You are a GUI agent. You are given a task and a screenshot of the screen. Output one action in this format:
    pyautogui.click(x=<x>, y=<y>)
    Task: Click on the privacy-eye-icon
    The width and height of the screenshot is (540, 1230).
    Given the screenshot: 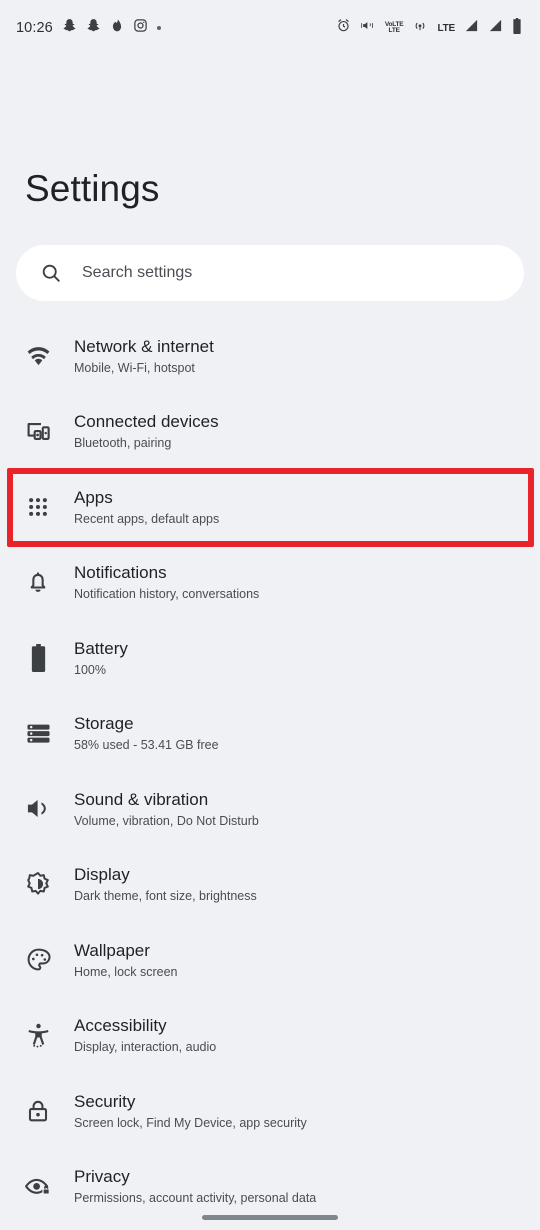 What is the action you would take?
    pyautogui.click(x=38, y=1186)
    